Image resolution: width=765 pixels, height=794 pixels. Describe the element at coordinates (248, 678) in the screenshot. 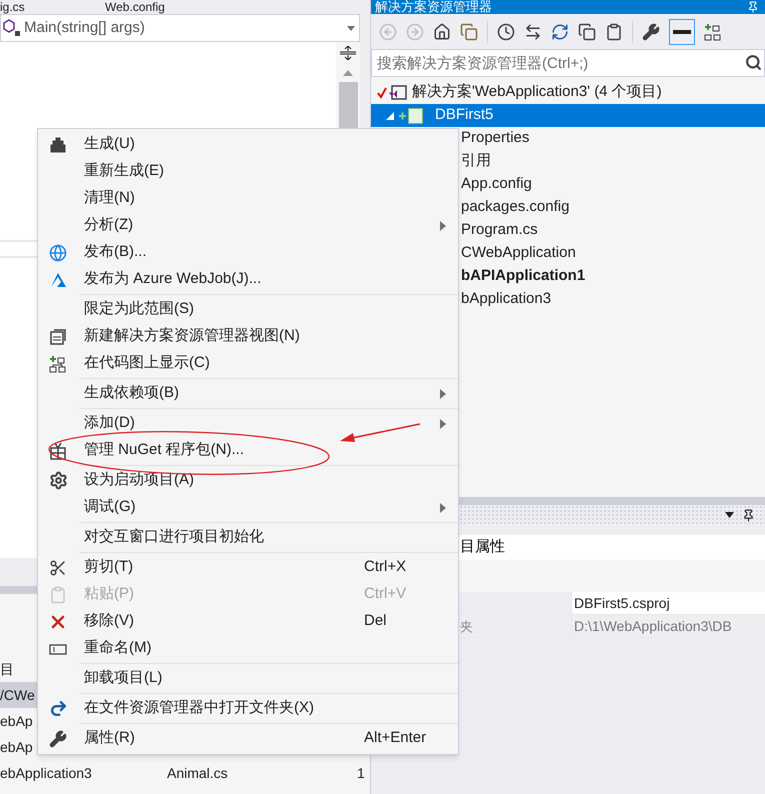

I see `menu-item: 卸载项目(L)` at that location.